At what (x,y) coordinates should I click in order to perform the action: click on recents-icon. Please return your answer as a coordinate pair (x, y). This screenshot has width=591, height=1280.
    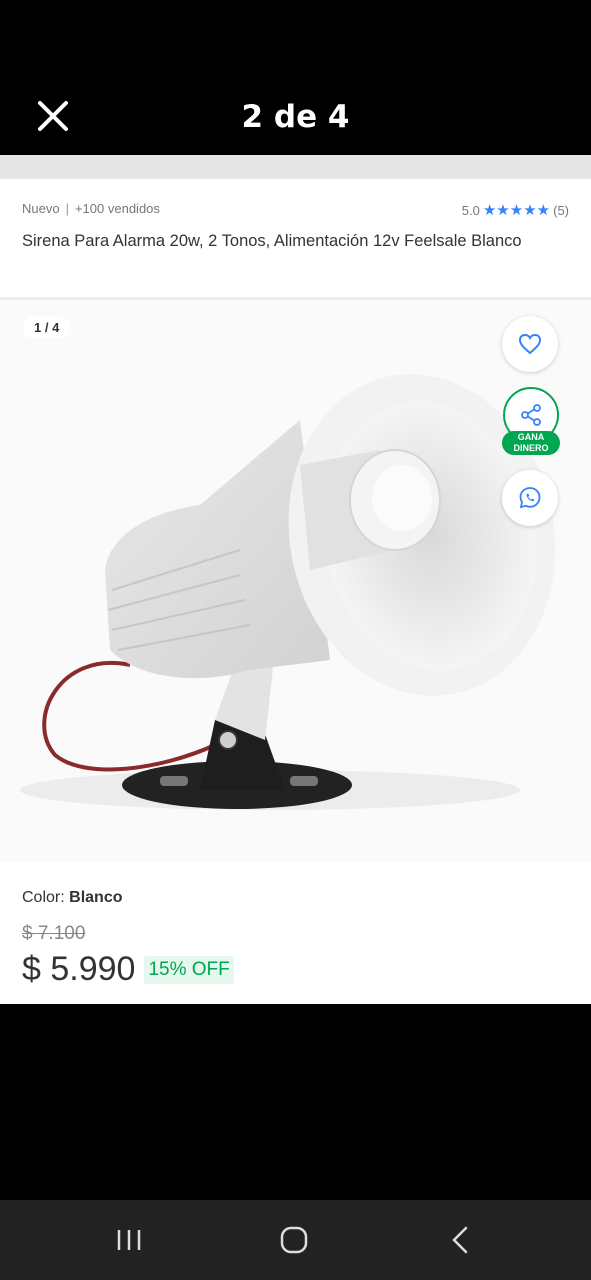
    Looking at the image, I should click on (129, 1240).